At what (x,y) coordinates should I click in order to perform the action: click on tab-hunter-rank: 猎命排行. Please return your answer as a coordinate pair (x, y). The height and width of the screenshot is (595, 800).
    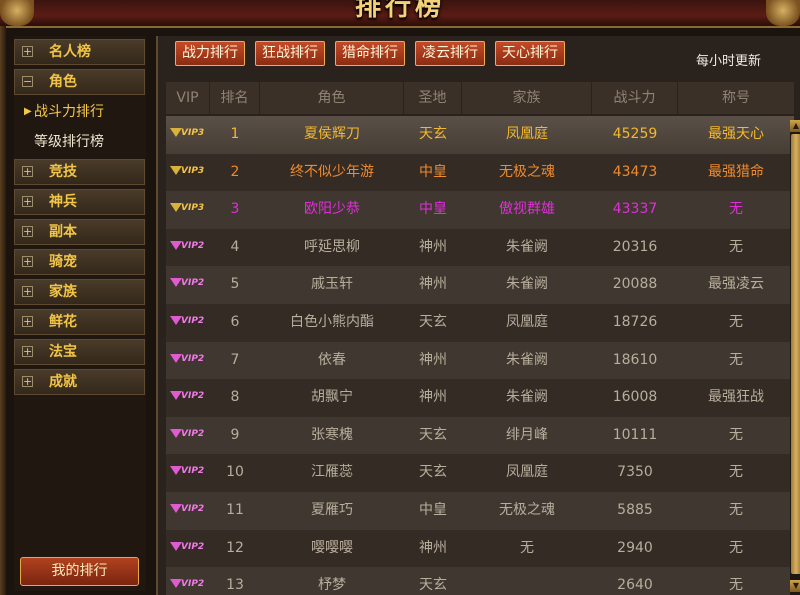
    Looking at the image, I should click on (370, 53).